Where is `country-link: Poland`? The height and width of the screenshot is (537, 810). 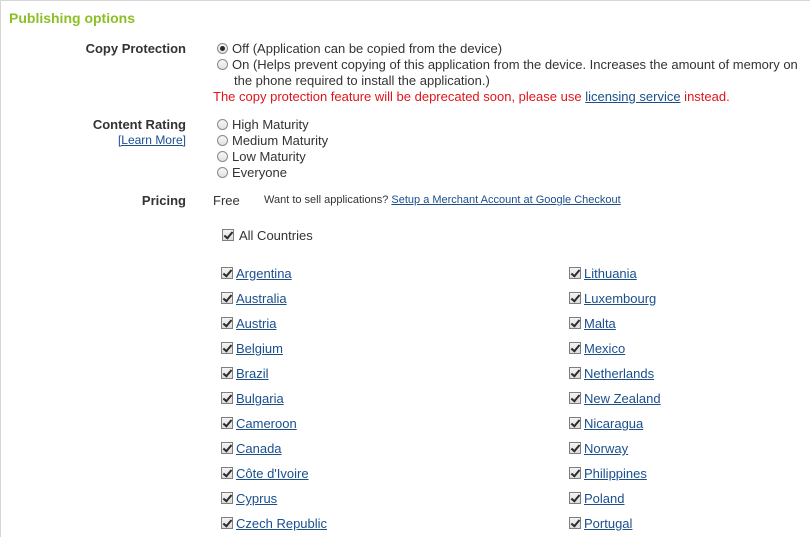 country-link: Poland is located at coordinates (604, 498).